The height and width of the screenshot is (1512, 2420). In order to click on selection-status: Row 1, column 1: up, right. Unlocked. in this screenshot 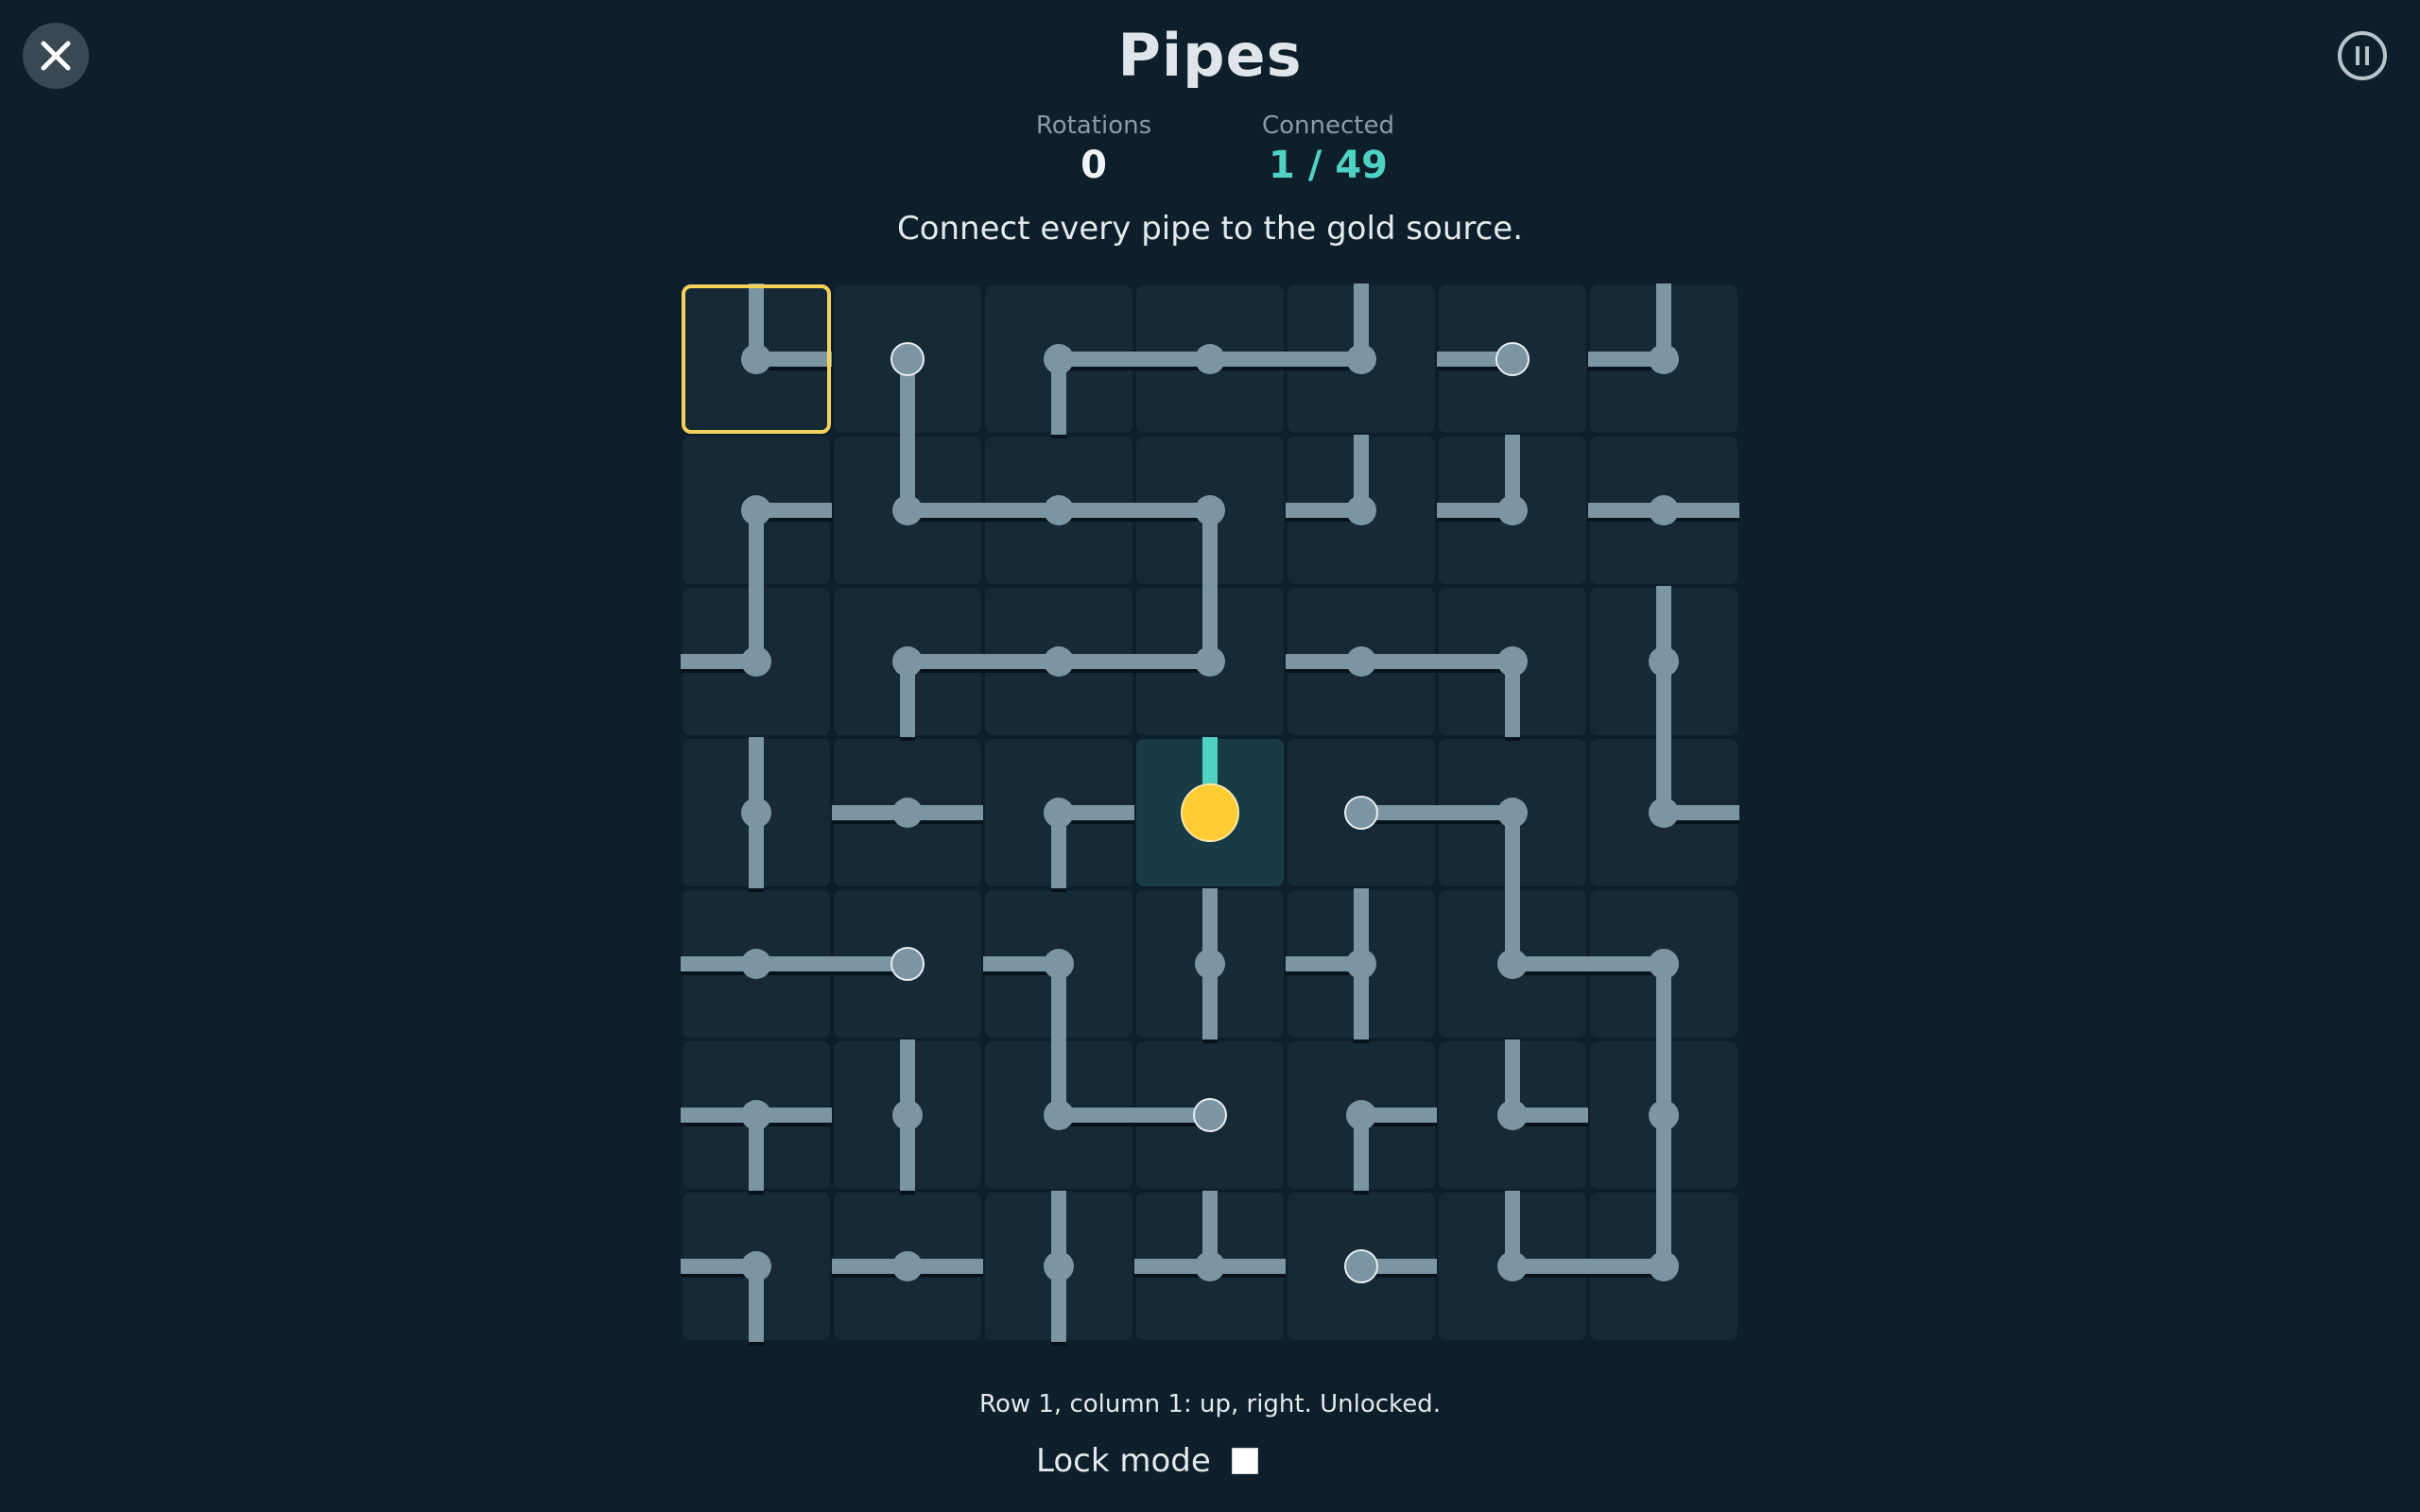, I will do `click(1210, 1404)`.